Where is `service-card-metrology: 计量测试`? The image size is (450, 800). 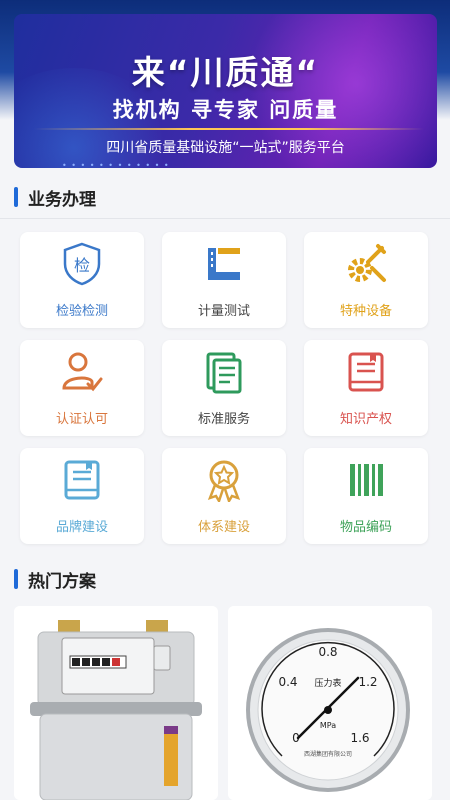 service-card-metrology: 计量测试 is located at coordinates (224, 280).